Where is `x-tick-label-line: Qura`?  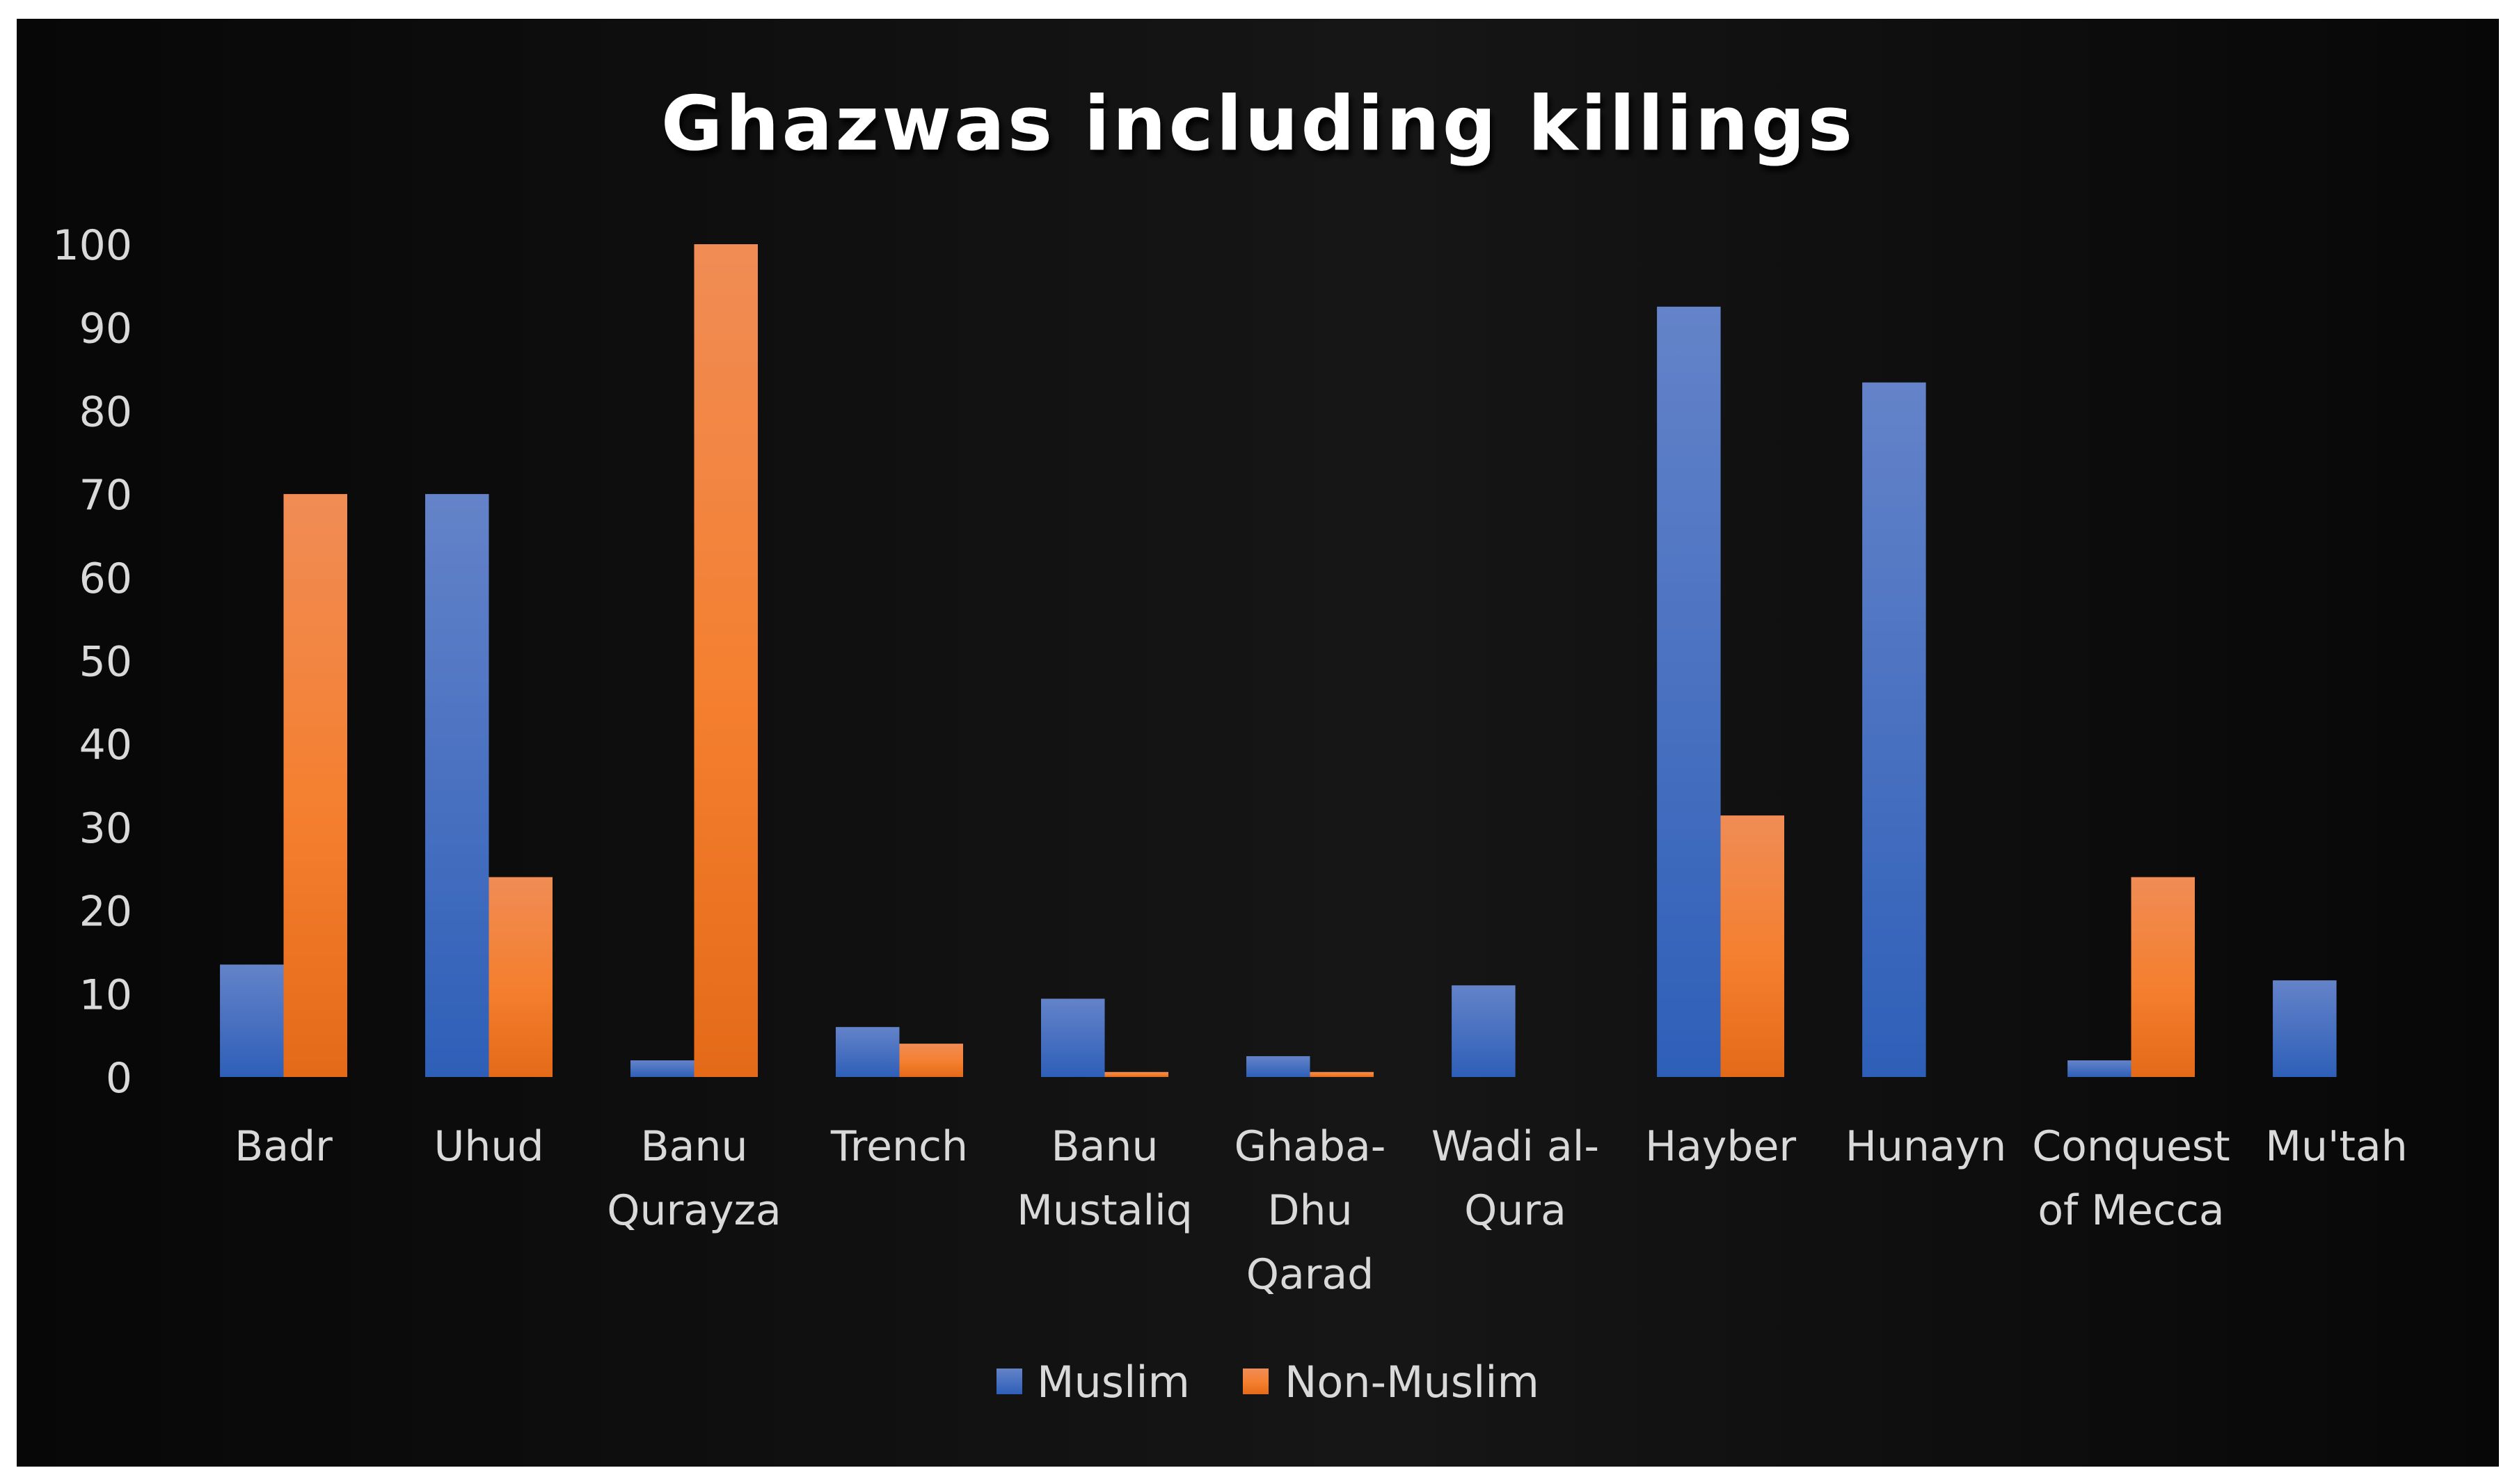
x-tick-label-line: Qura is located at coordinates (1515, 1211).